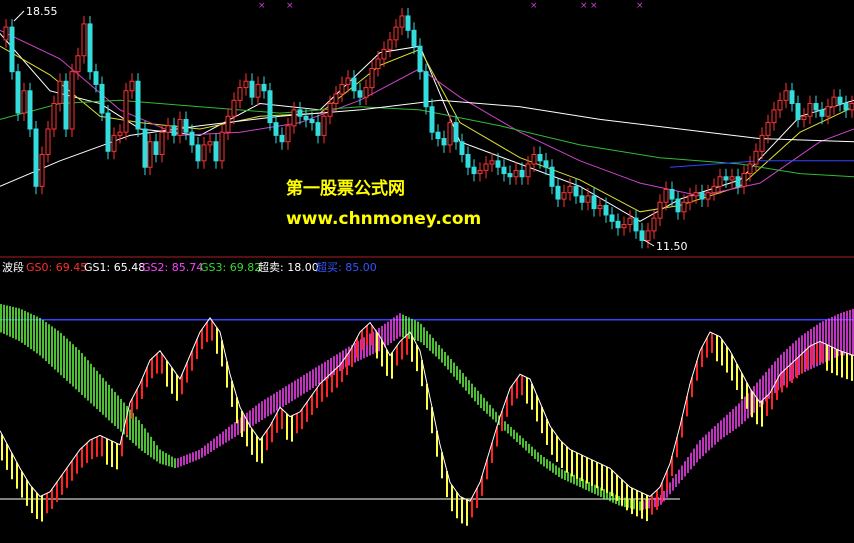 The height and width of the screenshot is (543, 854). What do you see at coordinates (288, 267) in the screenshot?
I see `legend-item: 超卖: 18.00` at bounding box center [288, 267].